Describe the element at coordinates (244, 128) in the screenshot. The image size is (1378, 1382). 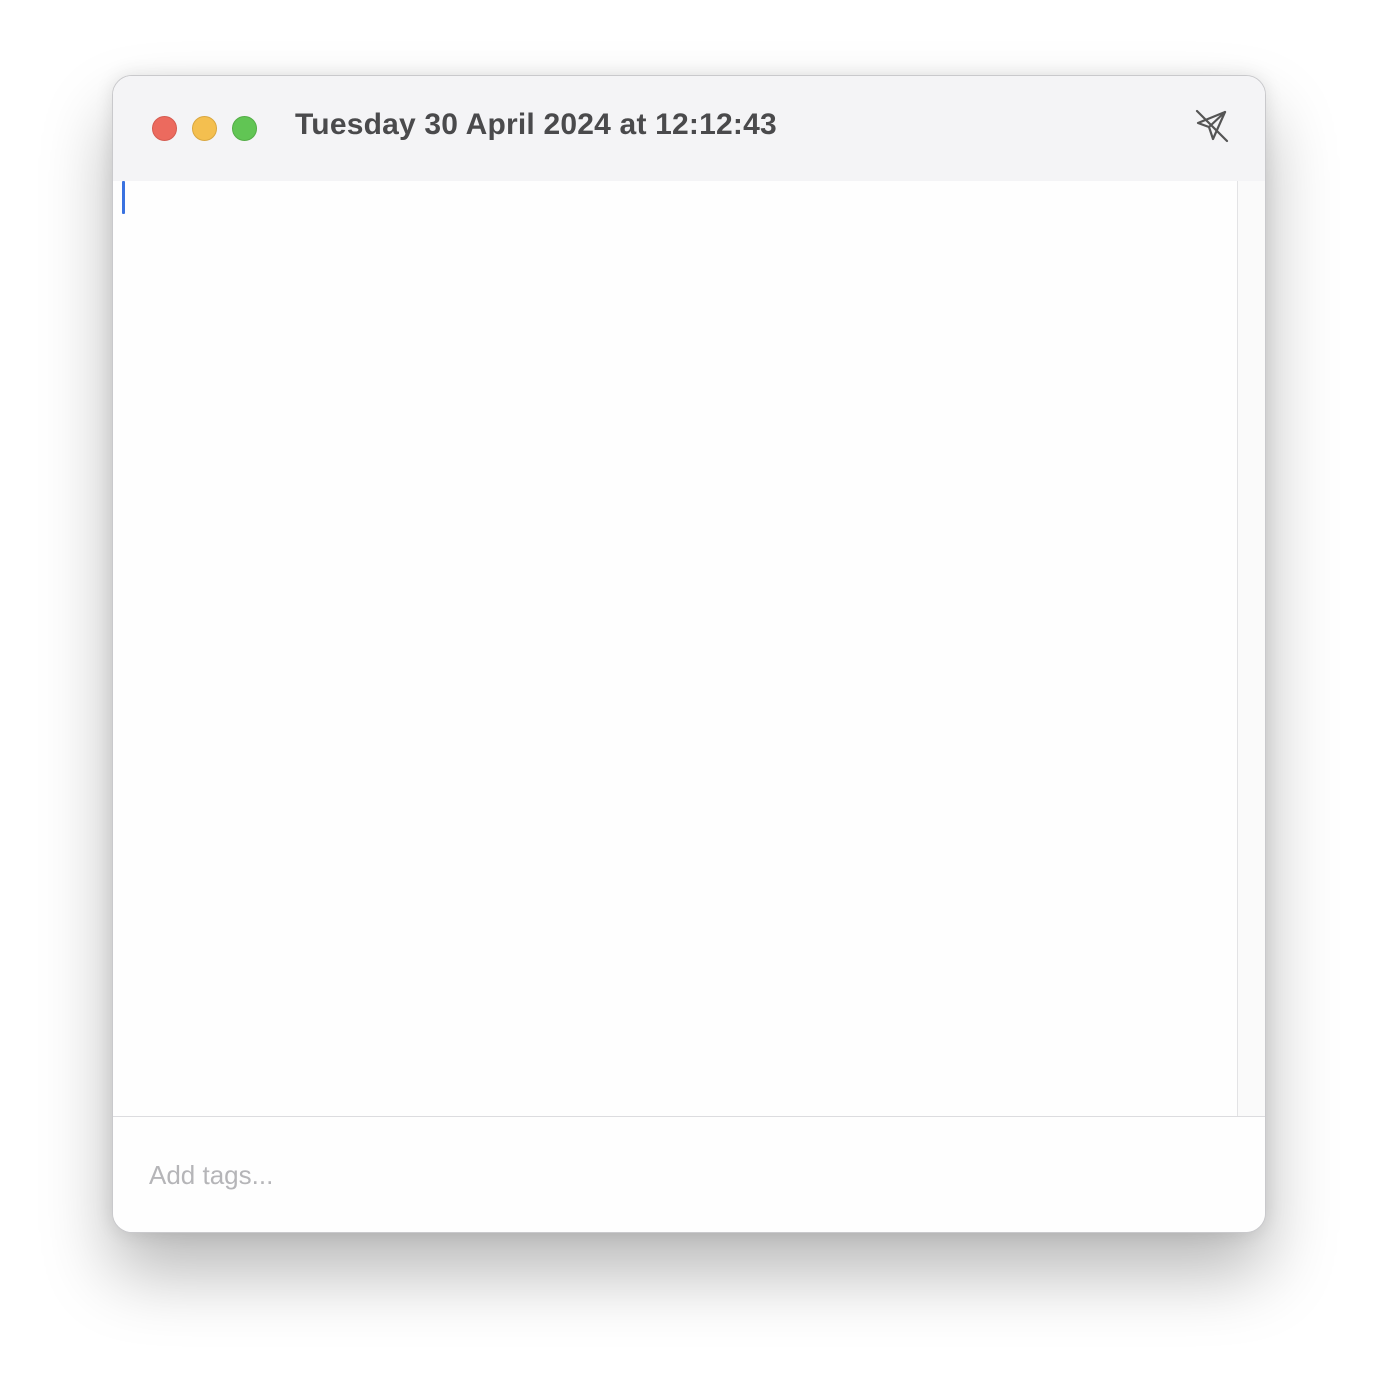
I see `zoom-button` at that location.